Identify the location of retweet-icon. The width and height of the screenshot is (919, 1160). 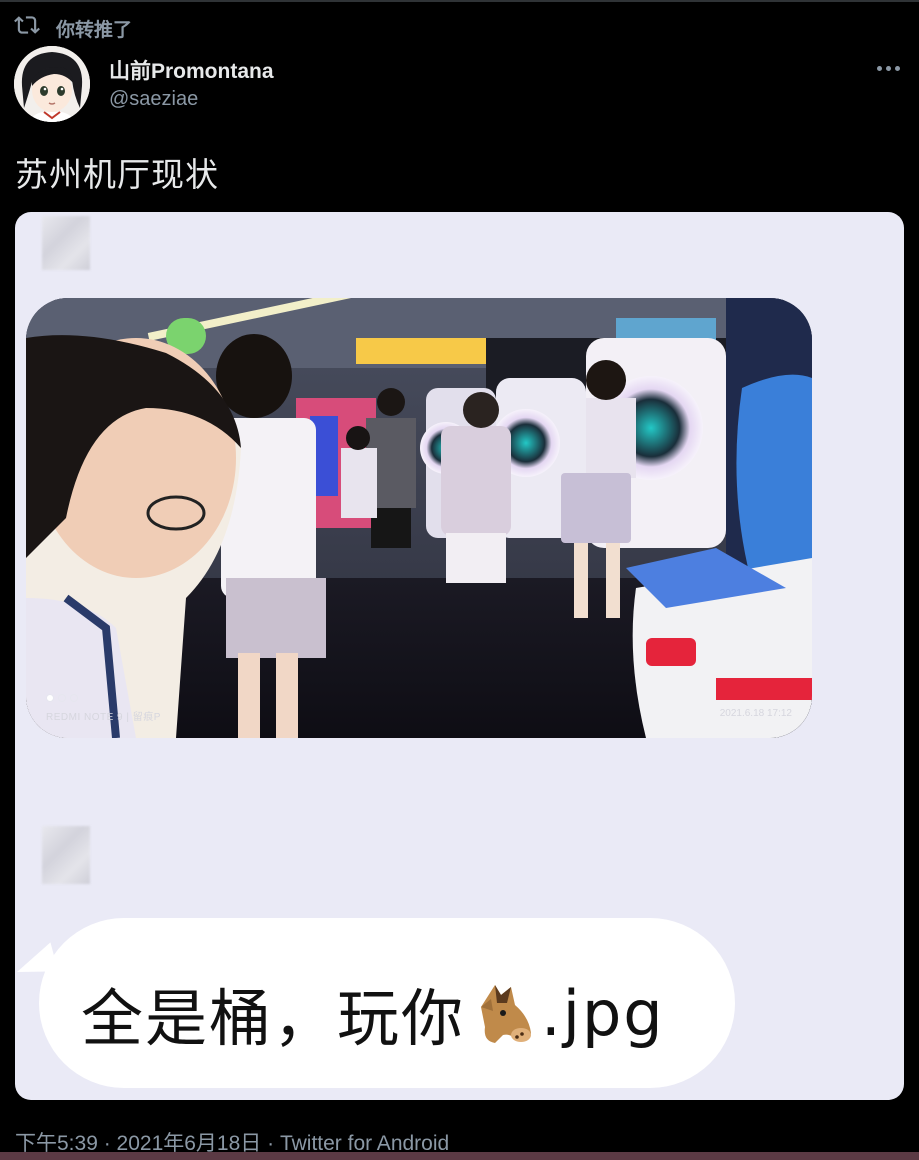
(27, 28).